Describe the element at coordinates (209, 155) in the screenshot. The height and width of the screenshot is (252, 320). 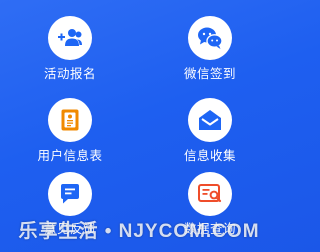
I see `tile-label: 信息收集` at that location.